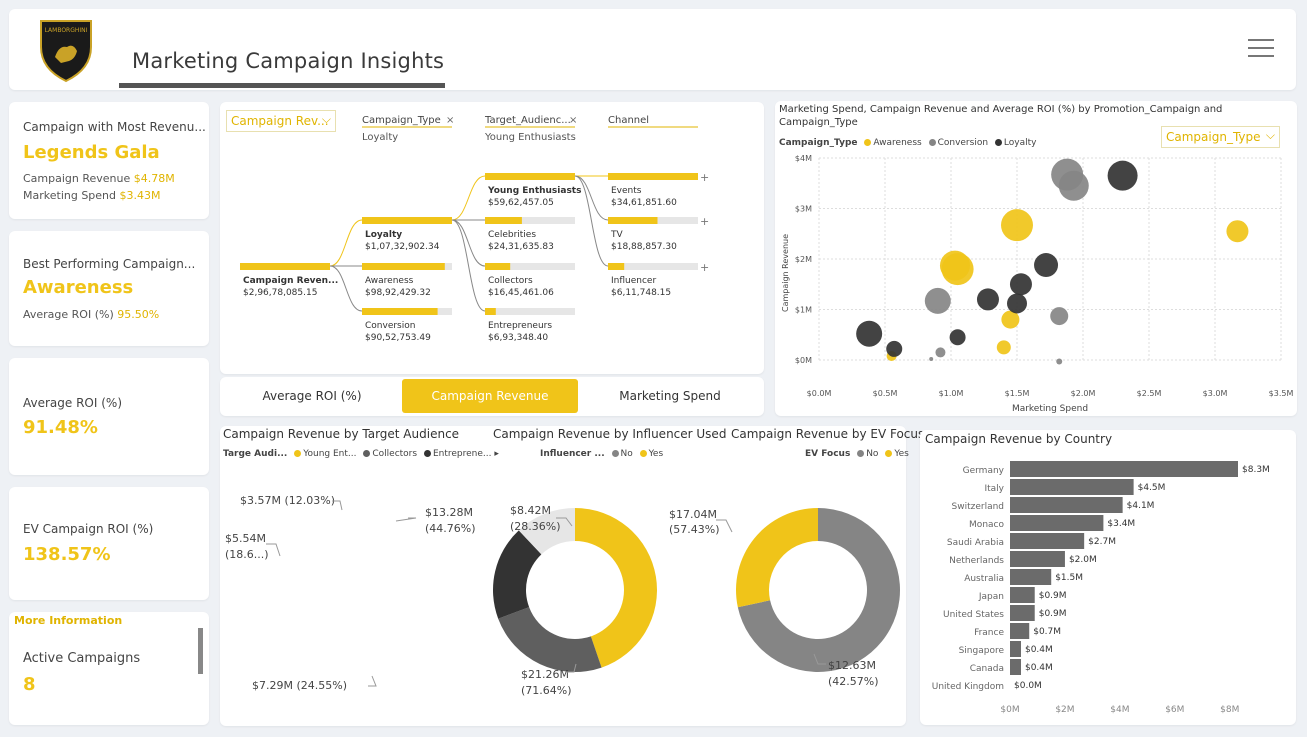  I want to click on tree-node-value: $90,52,753.49, so click(398, 338).